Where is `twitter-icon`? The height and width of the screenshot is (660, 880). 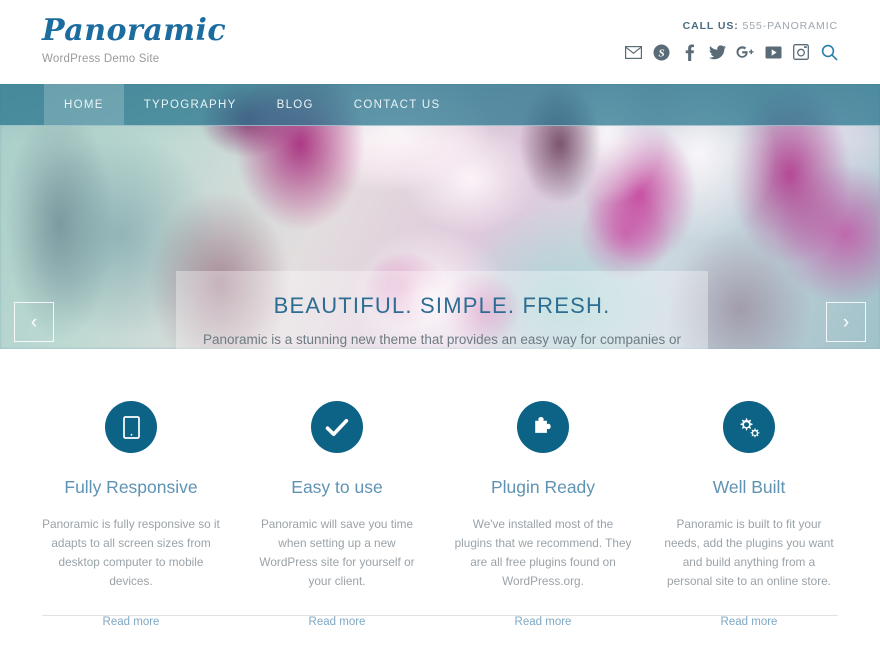 twitter-icon is located at coordinates (717, 52).